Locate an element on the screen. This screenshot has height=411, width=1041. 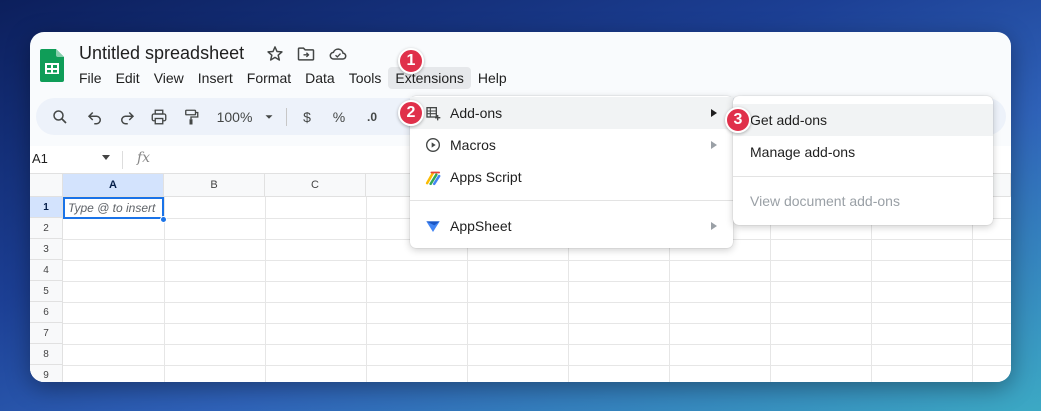
menu-item-label: Apps Script is located at coordinates (486, 177).